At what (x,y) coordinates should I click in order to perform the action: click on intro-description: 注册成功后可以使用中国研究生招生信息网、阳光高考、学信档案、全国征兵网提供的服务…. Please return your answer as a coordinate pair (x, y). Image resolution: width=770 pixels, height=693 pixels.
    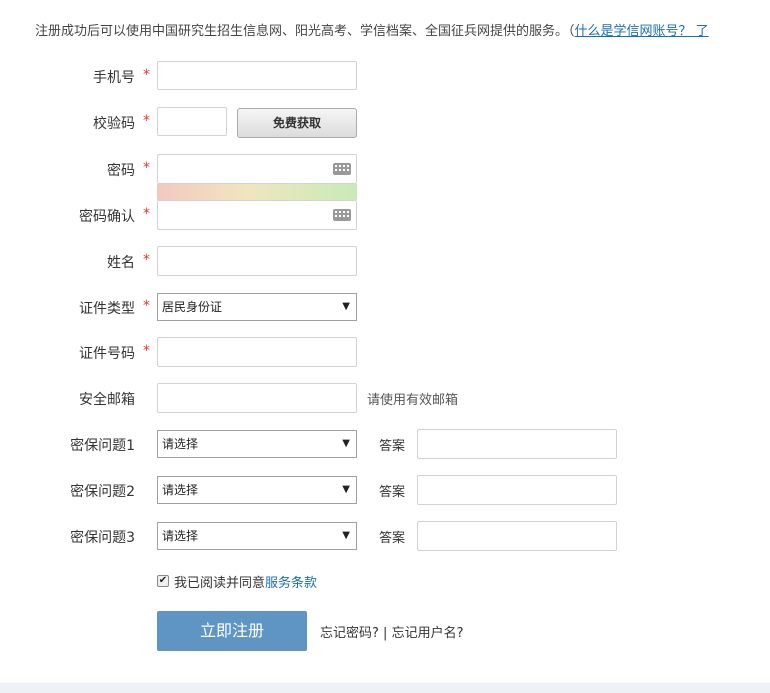
    Looking at the image, I should click on (305, 31).